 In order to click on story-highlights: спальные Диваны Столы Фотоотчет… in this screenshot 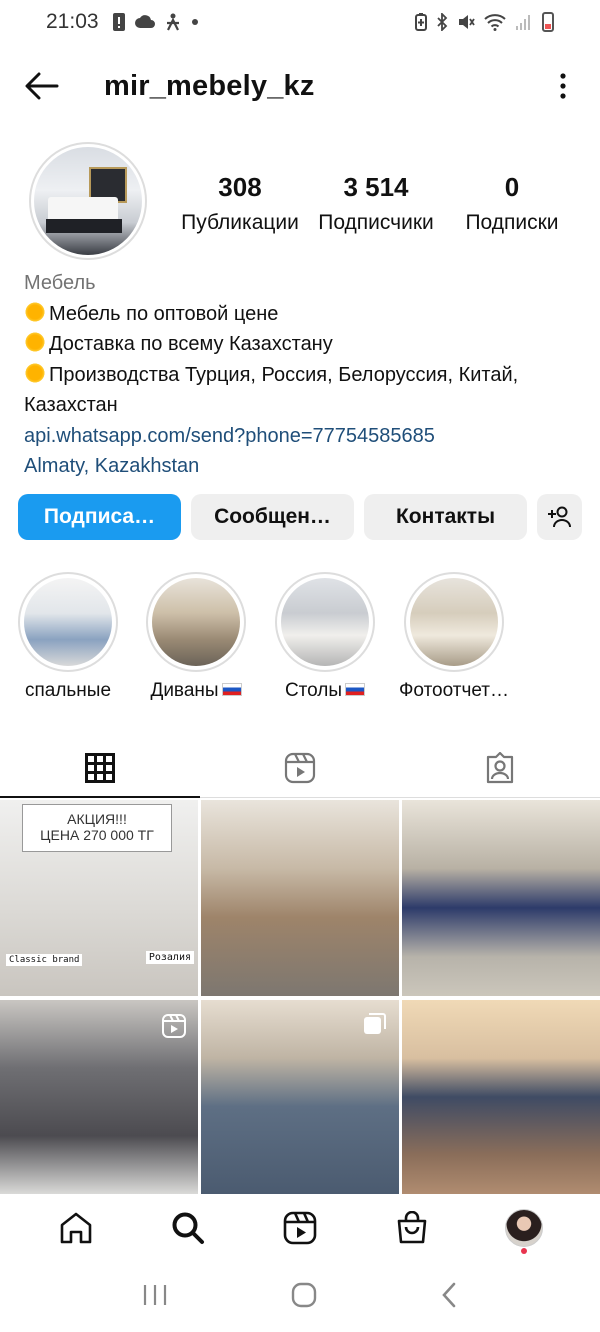, I will do `click(308, 642)`.